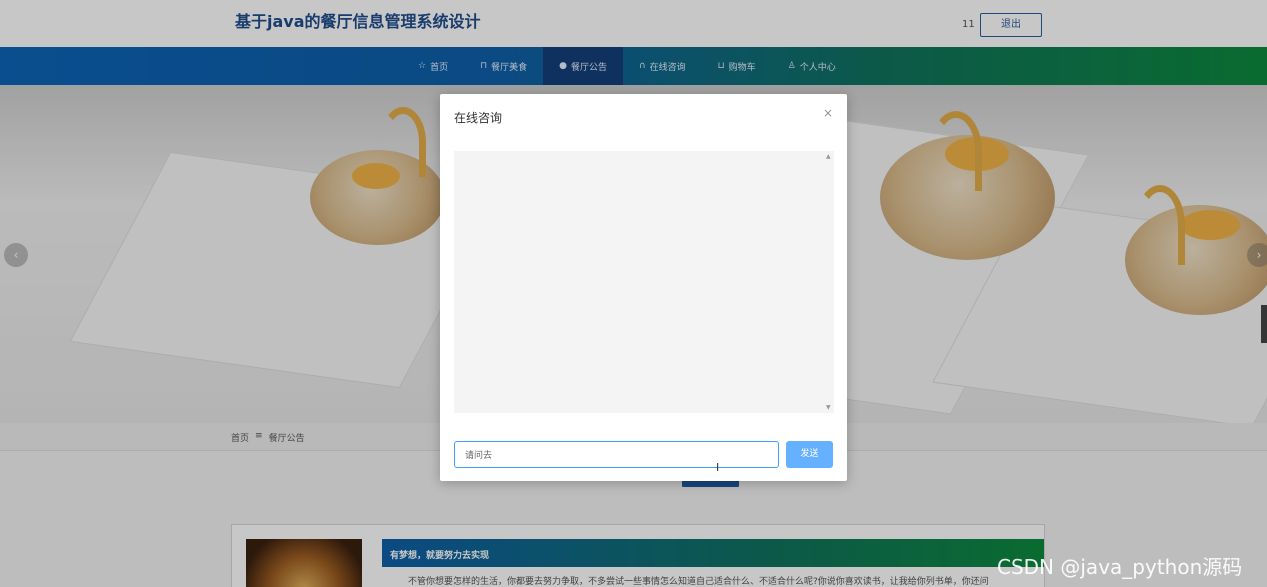  Describe the element at coordinates (1120, 567) in the screenshot. I see `watermark-text: CSDN @java_python源码` at that location.